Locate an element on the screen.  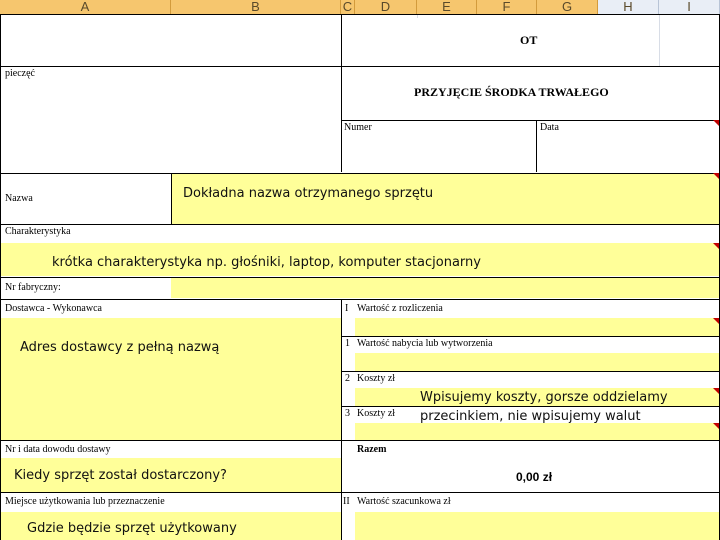
value-settlement-label: Wartość z rozliczenia is located at coordinates (400, 308).